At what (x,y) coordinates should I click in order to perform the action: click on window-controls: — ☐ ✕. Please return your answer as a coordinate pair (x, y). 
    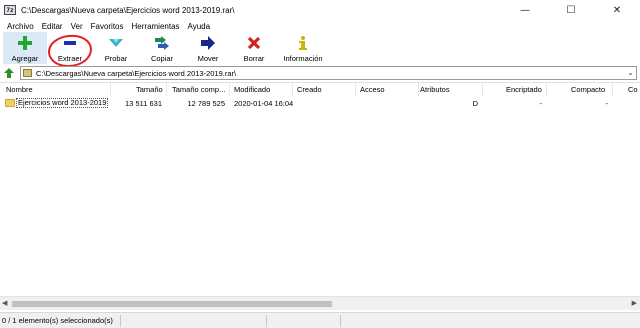
    Looking at the image, I should click on (571, 10).